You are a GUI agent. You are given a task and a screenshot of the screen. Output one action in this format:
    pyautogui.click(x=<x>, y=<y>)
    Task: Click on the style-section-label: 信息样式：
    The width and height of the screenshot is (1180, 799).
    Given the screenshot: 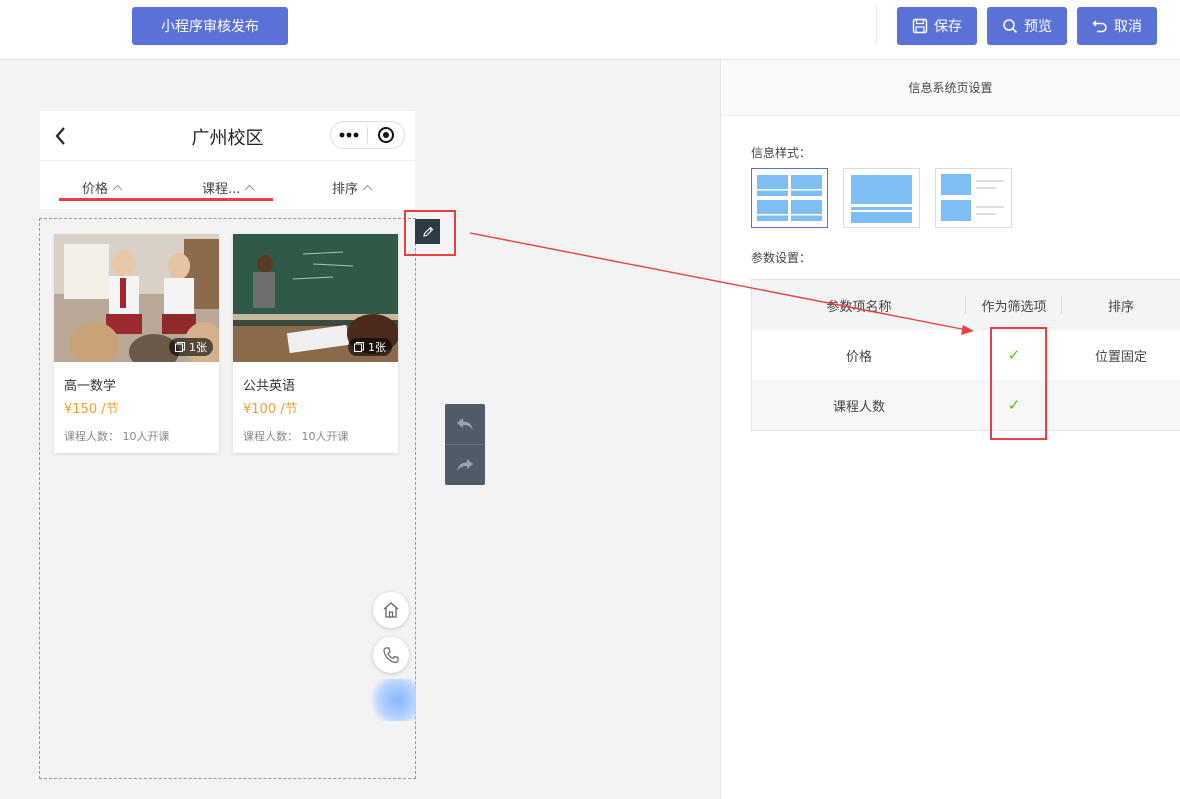 What is the action you would take?
    pyautogui.click(x=781, y=153)
    